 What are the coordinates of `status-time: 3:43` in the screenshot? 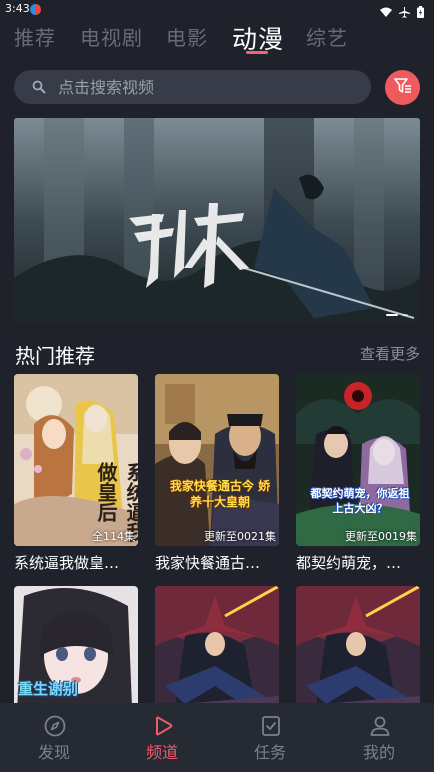 It's located at (17, 8).